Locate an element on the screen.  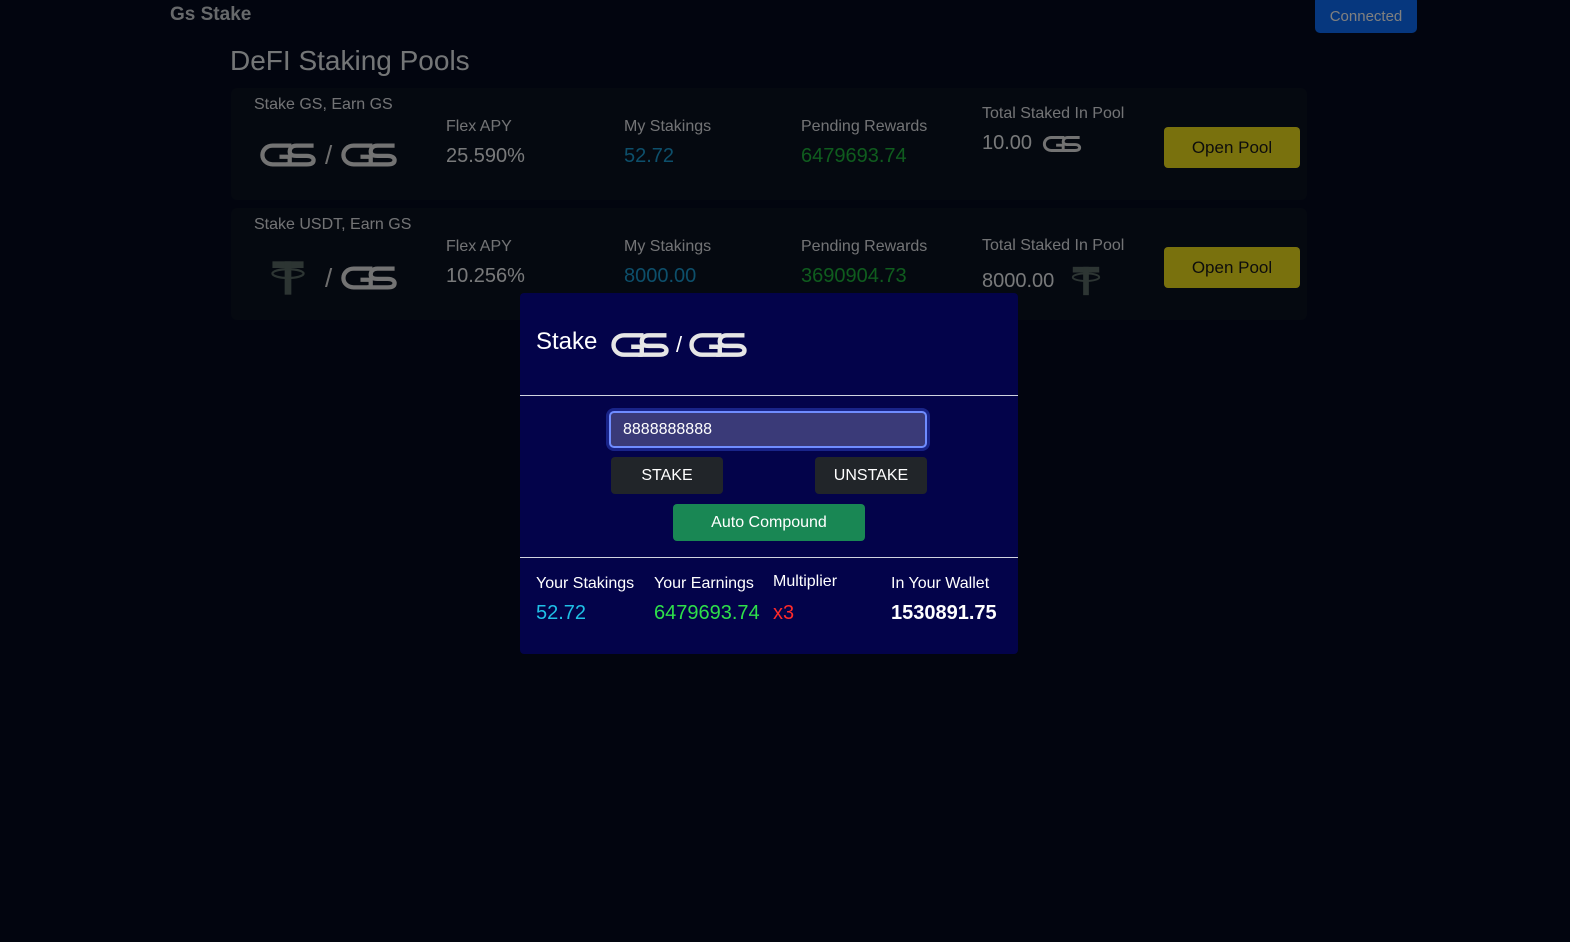
modal-divider is located at coordinates (769, 557).